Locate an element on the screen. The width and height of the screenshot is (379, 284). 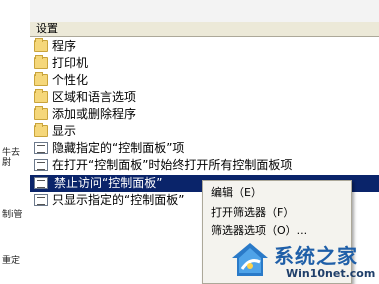
menu-item-edit: 编辑（E） is located at coordinates (236, 193).